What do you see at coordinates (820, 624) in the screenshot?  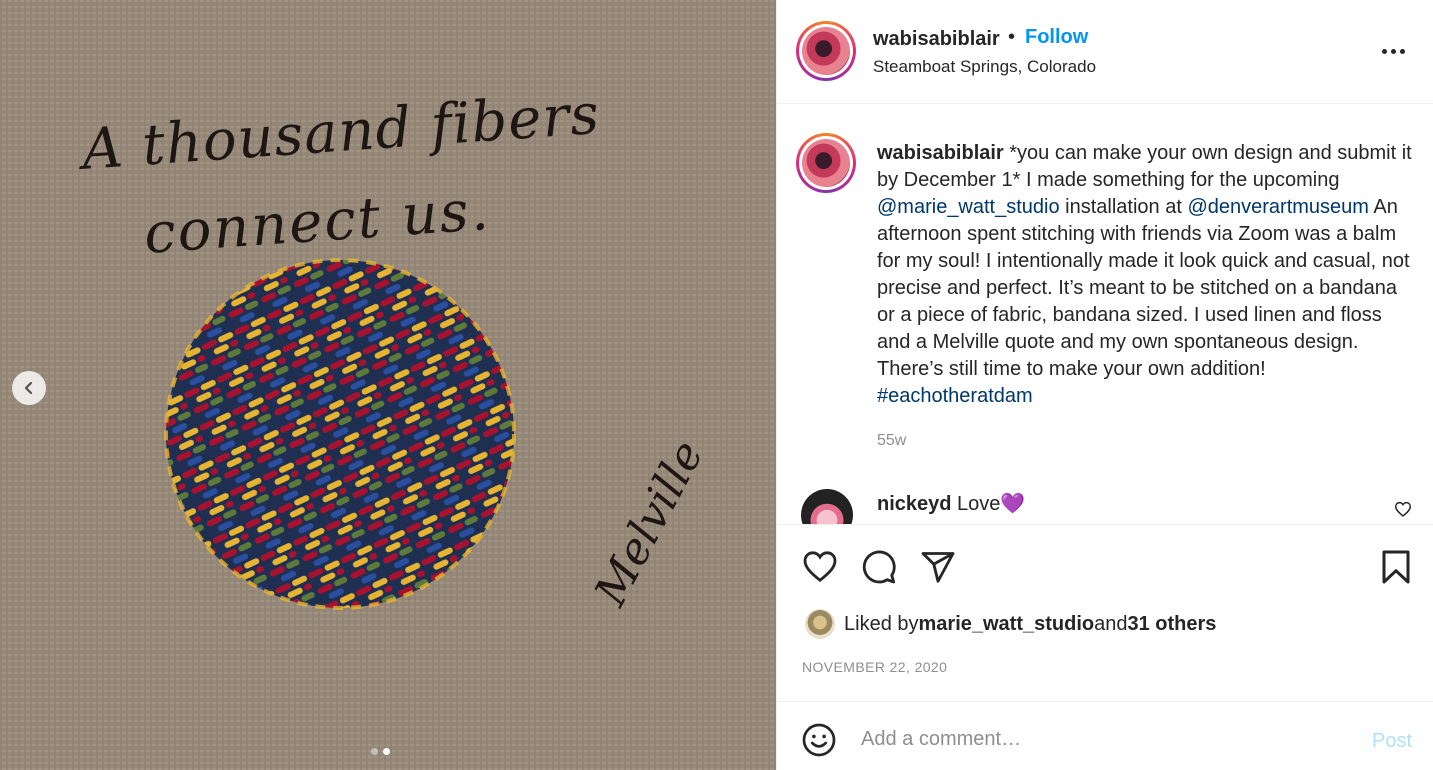 I see `liker-avatar` at bounding box center [820, 624].